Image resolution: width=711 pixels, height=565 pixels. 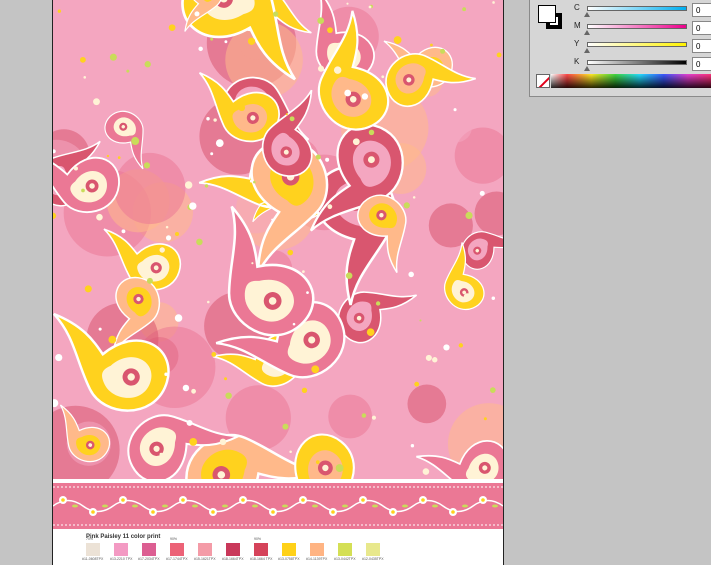 I want to click on slider-handle-m, so click(x=587, y=32).